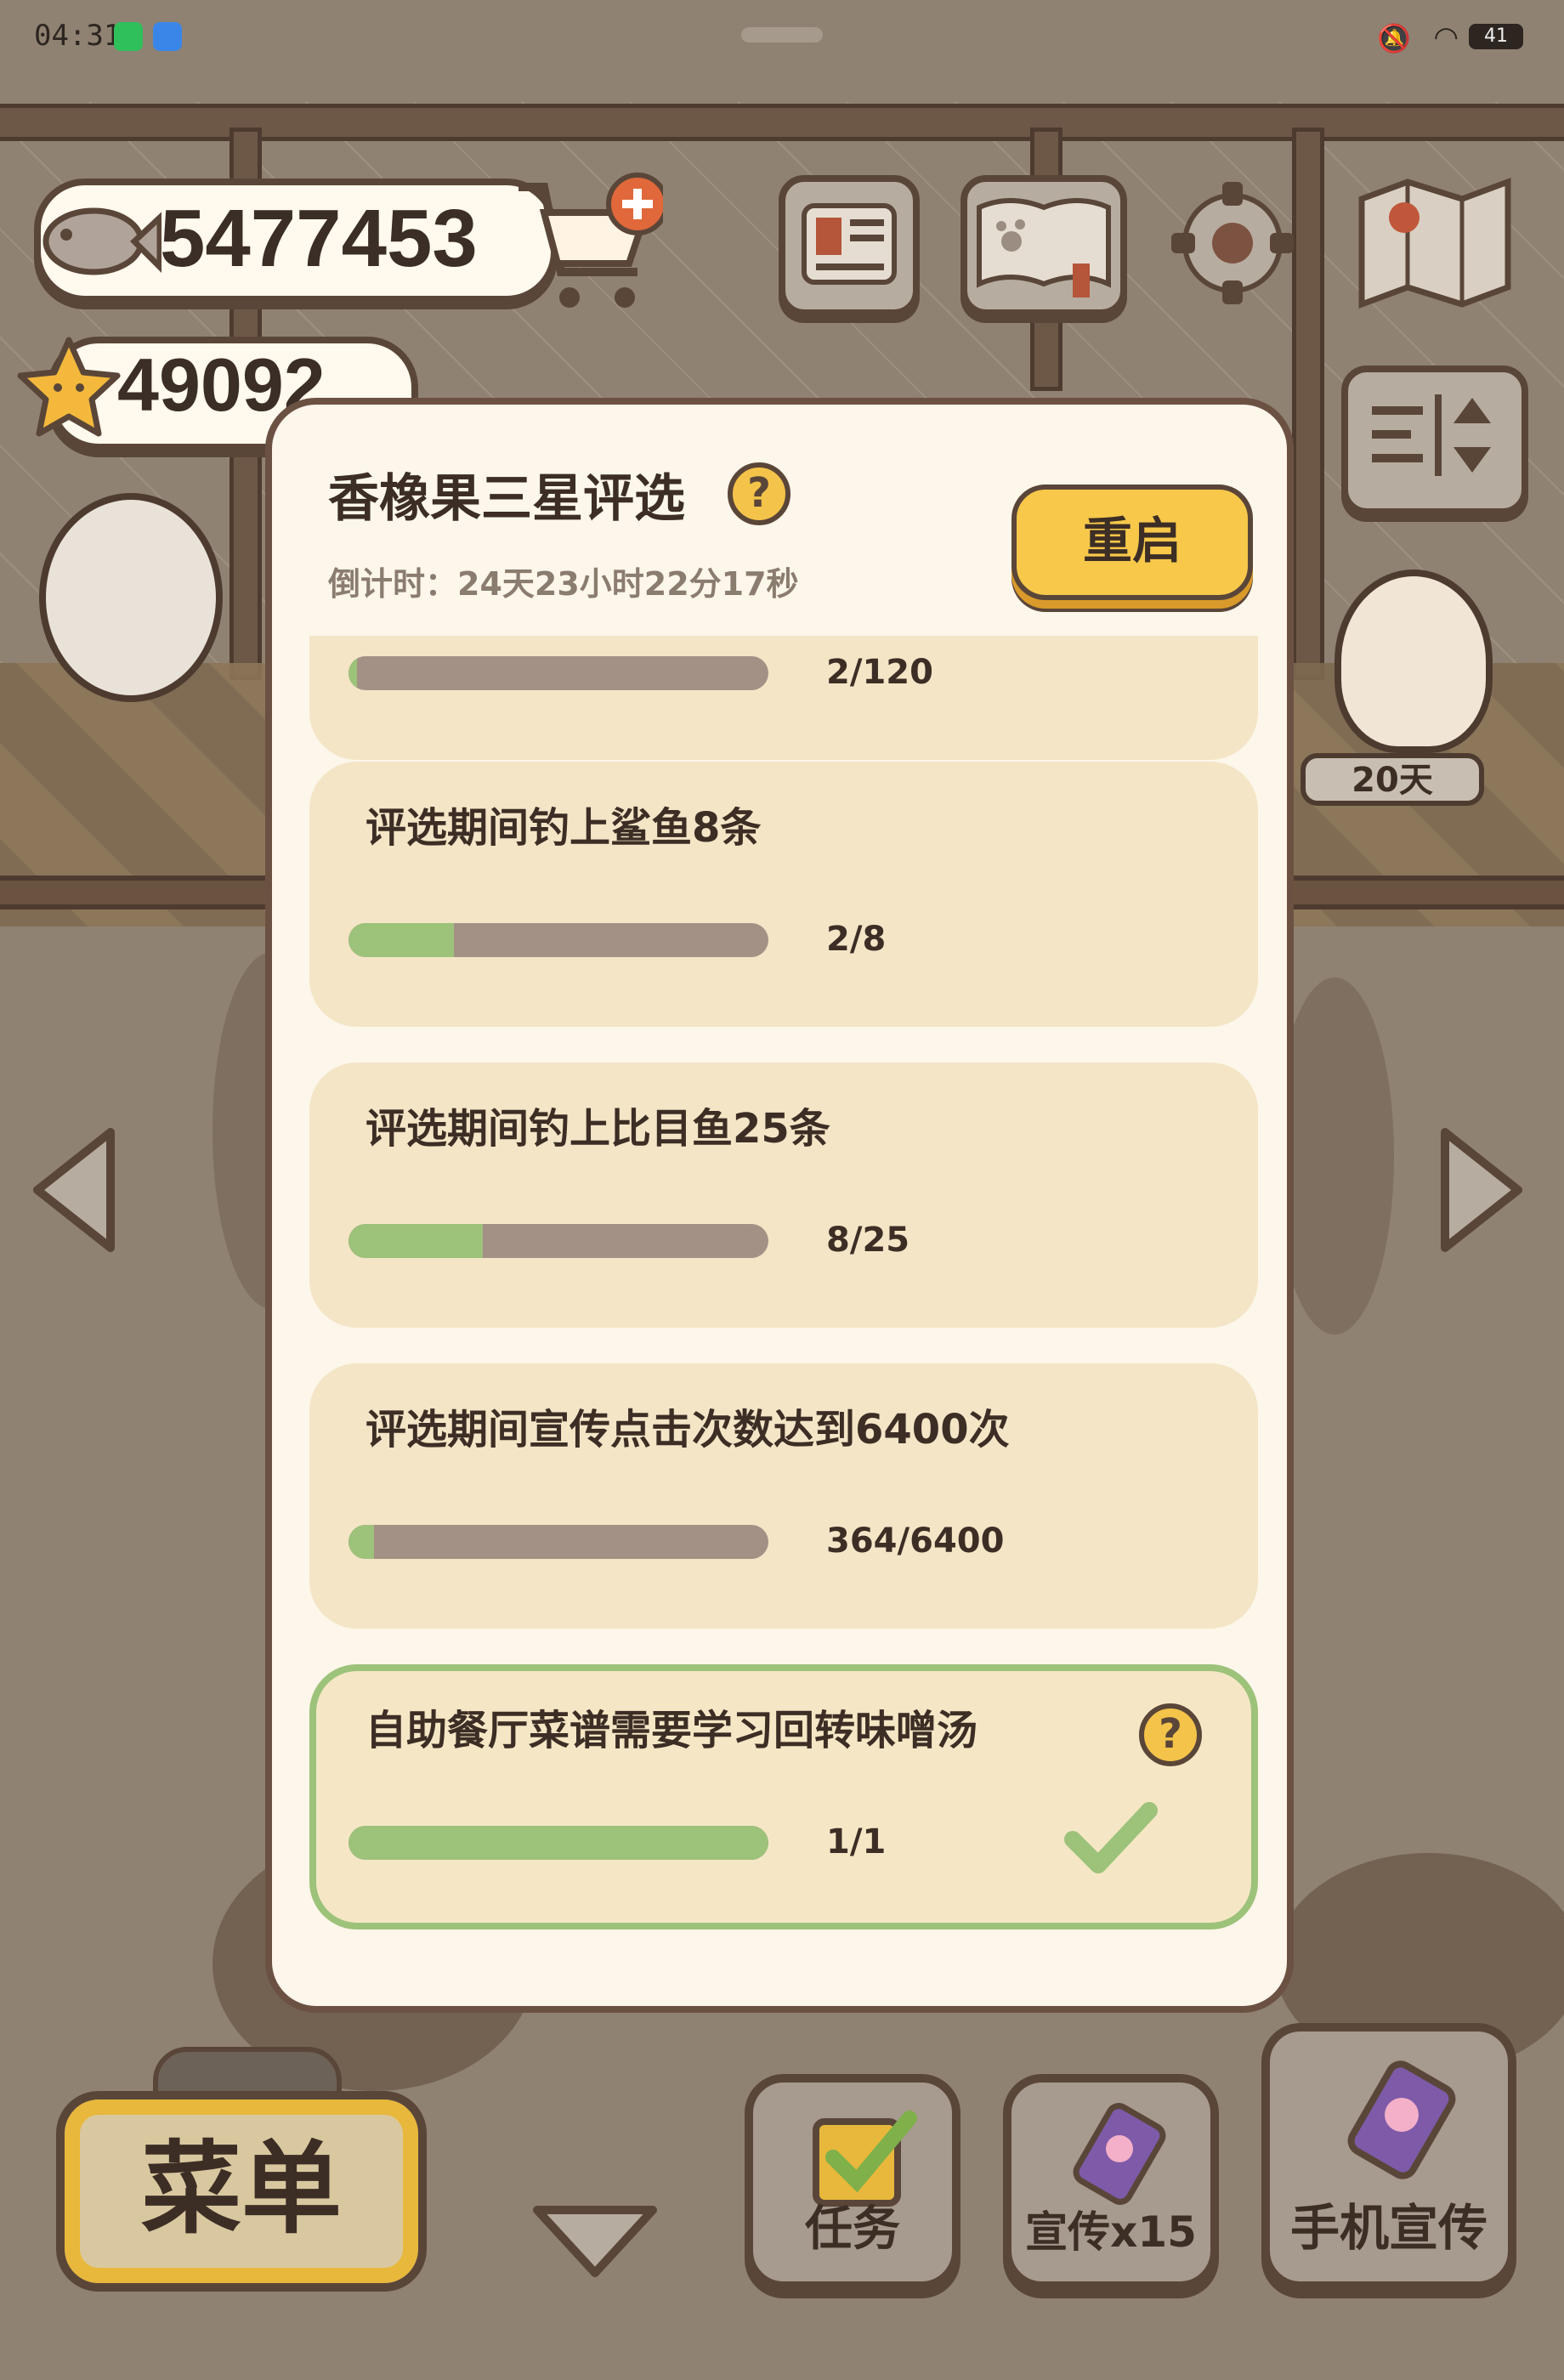 The image size is (1564, 2380). What do you see at coordinates (1446, 37) in the screenshot?
I see `wifi-icon: ◠` at bounding box center [1446, 37].